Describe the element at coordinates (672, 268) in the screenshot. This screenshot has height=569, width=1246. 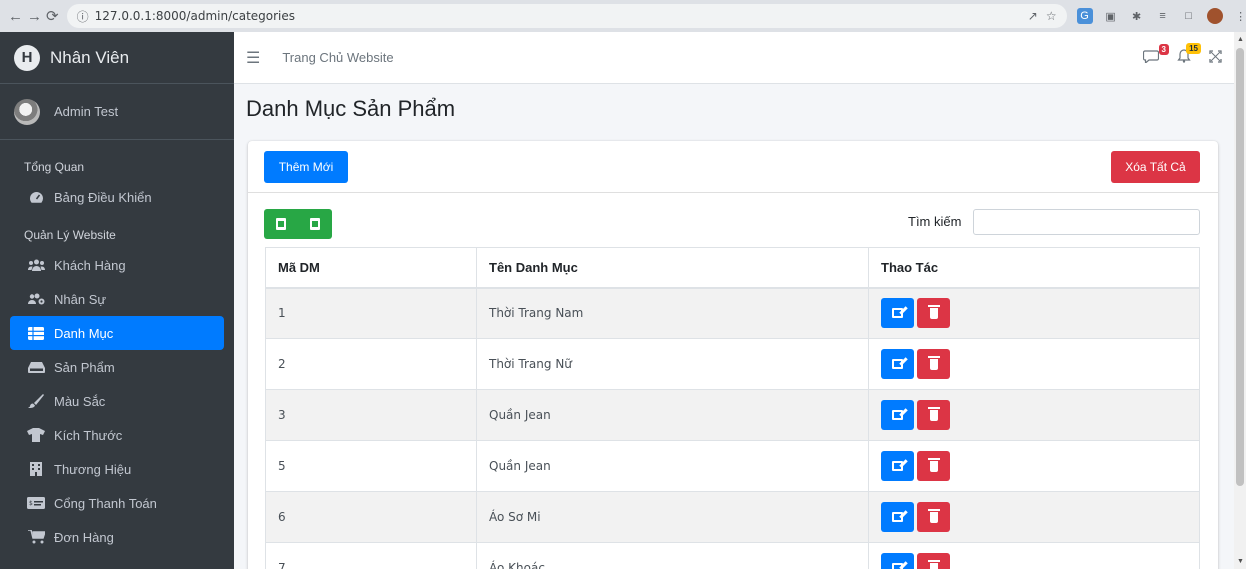
I see `column-header-name: Tên Danh Mục` at that location.